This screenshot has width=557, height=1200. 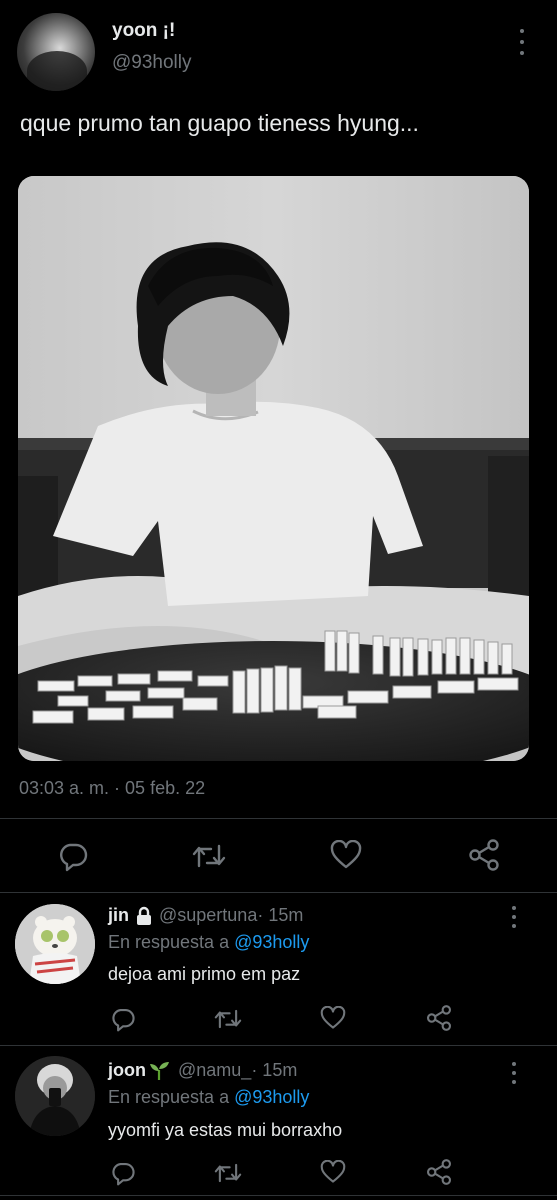 What do you see at coordinates (112, 788) in the screenshot?
I see `tweet-timestamp: 03:03 a. m. · 05 feb. 22` at bounding box center [112, 788].